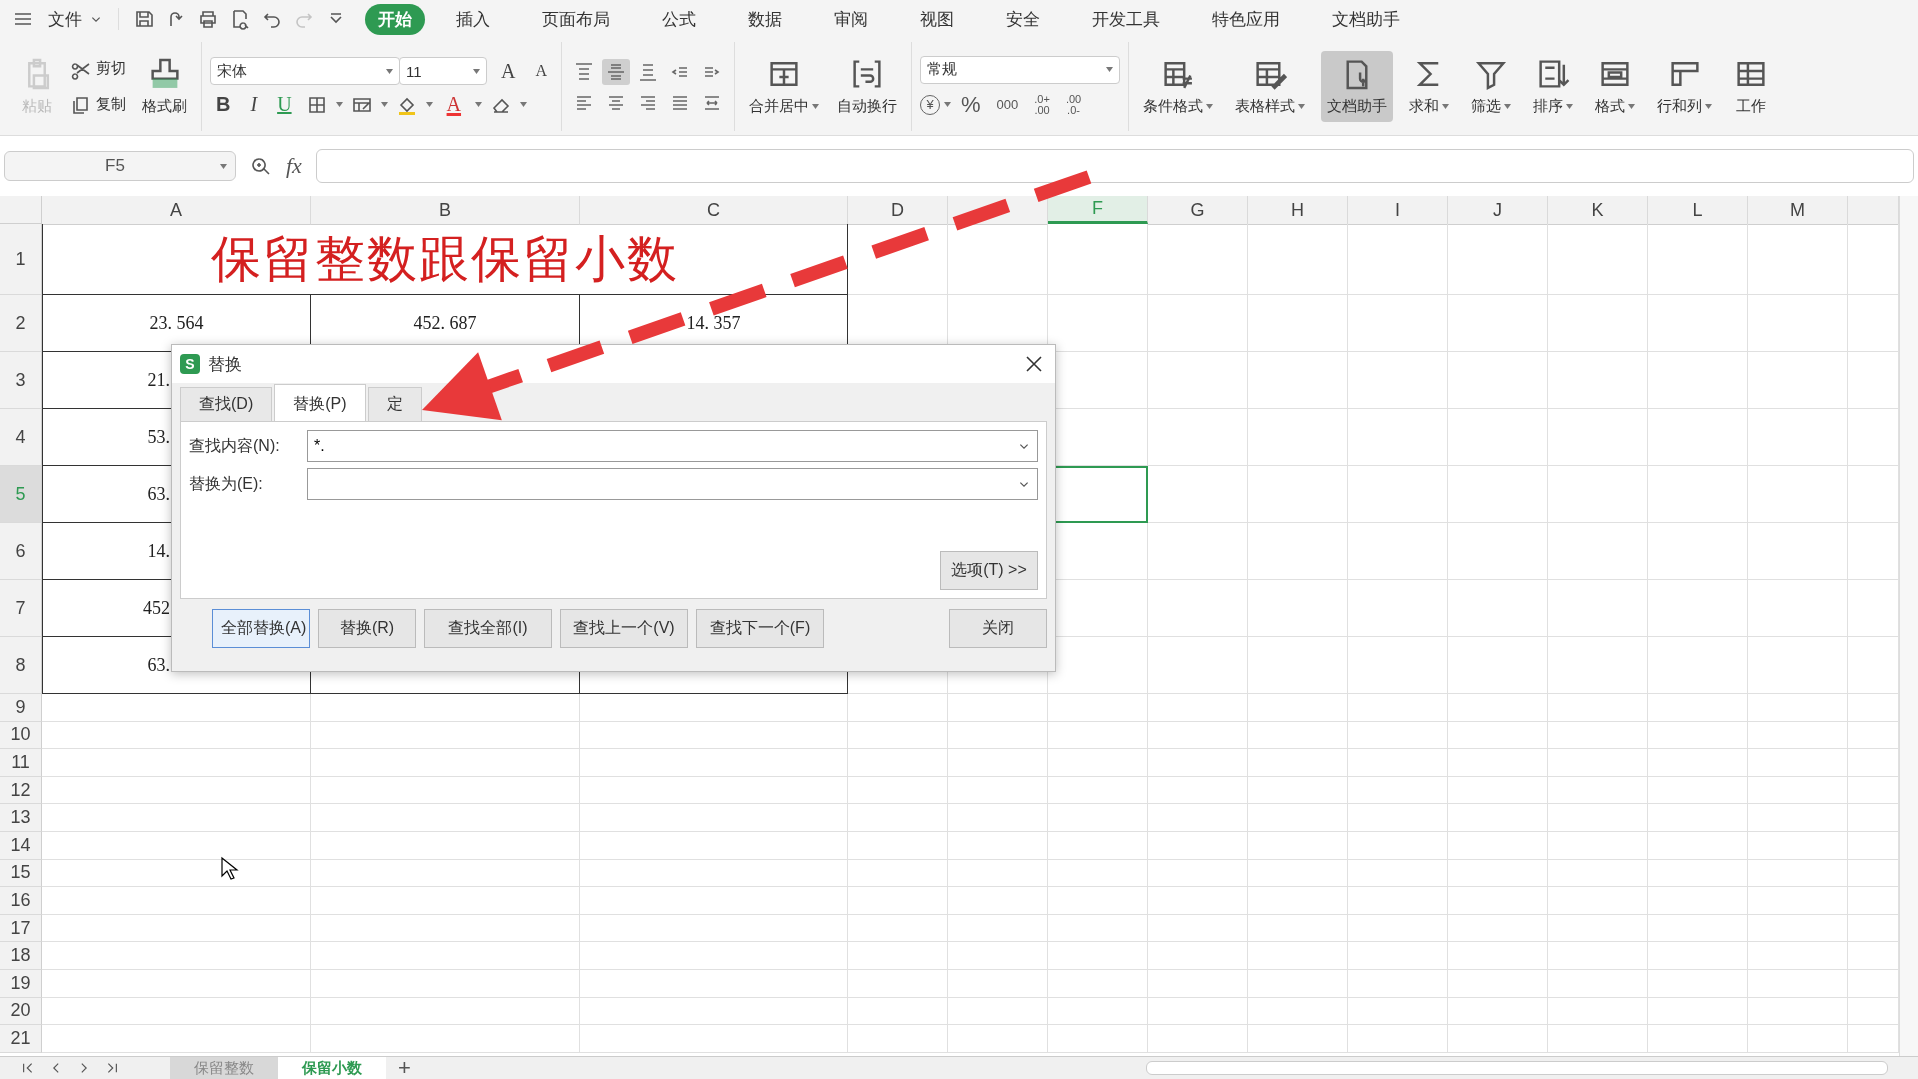  What do you see at coordinates (21, 956) in the screenshot?
I see `row-header: 18` at bounding box center [21, 956].